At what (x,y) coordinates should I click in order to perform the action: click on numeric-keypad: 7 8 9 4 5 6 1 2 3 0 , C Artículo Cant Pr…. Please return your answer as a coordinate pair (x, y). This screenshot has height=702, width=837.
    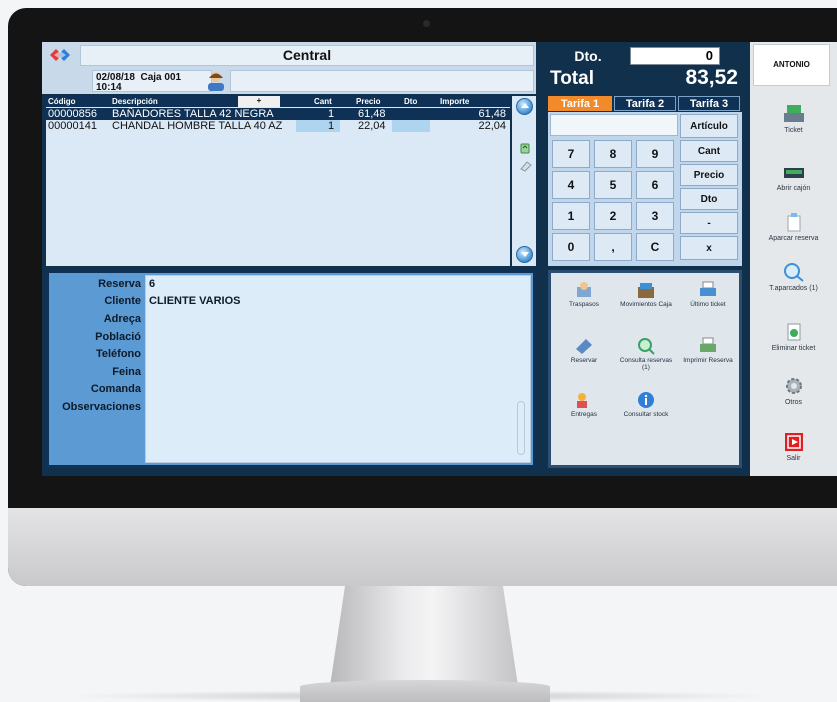
    Looking at the image, I should click on (645, 189).